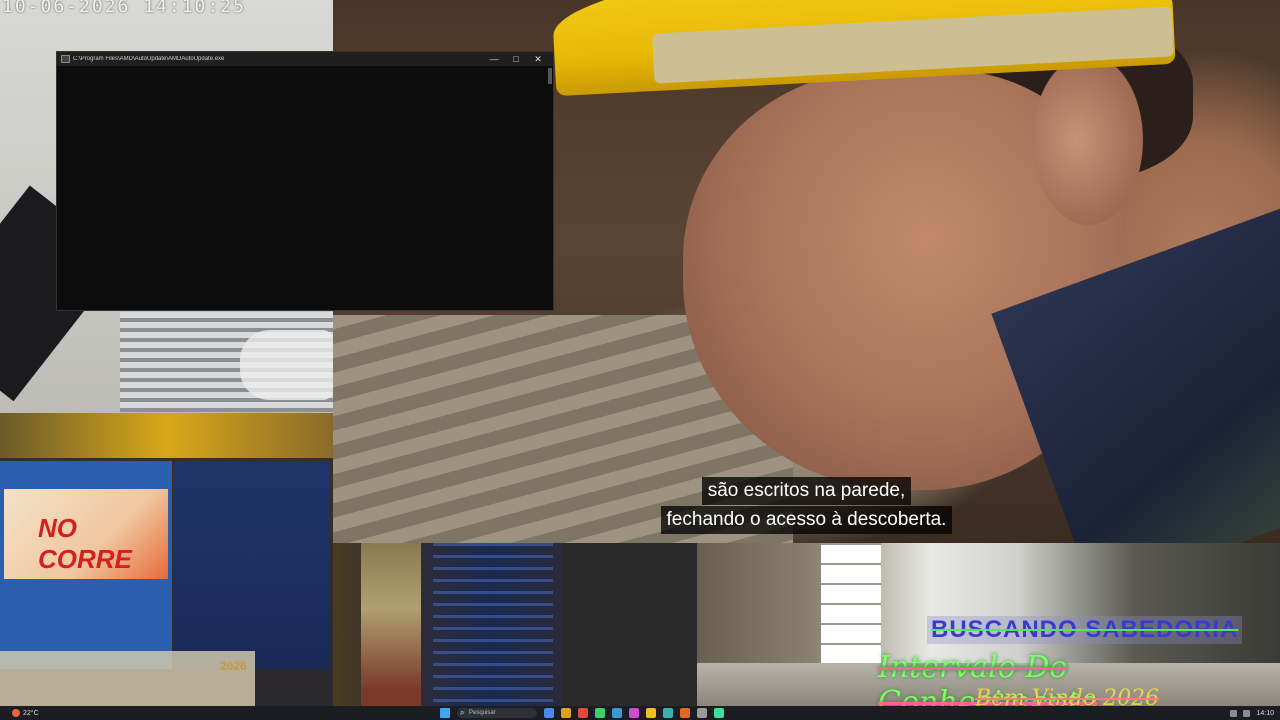  What do you see at coordinates (65, 59) in the screenshot?
I see `terminal-icon` at bounding box center [65, 59].